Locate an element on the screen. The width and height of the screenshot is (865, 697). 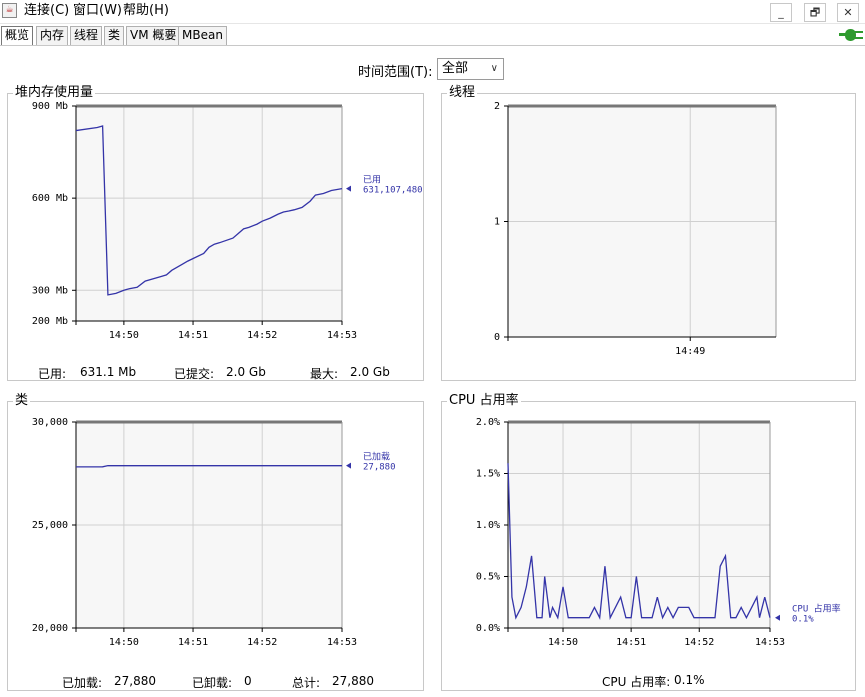
y-tick-label: 2.0% is located at coordinates (488, 422).